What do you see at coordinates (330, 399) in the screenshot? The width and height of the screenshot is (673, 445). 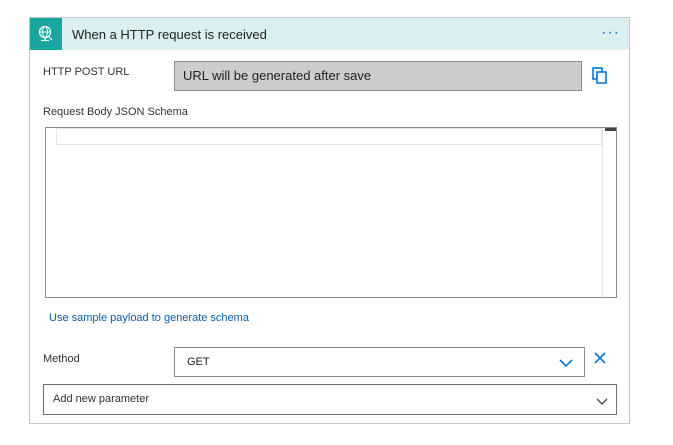 I see `add-parameter-dropdown: Add new parameter` at bounding box center [330, 399].